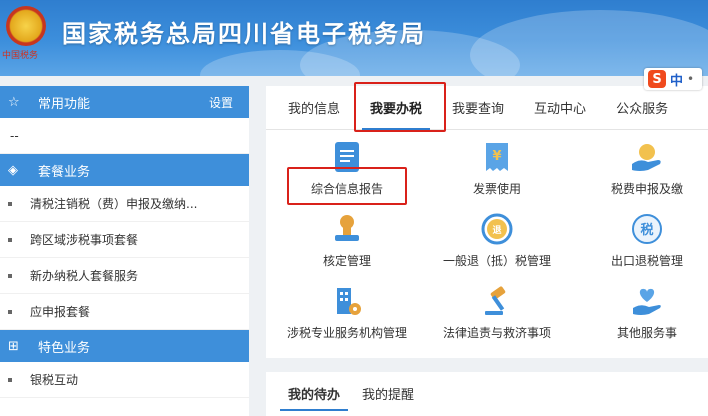 The image size is (708, 416). I want to click on tab-interaction: 互动中心, so click(560, 113).